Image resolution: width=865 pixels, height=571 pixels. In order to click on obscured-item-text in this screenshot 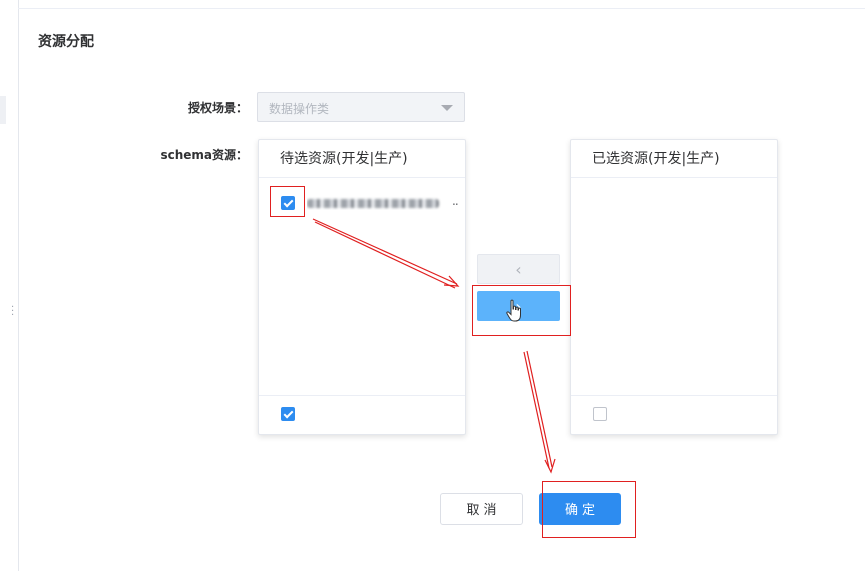, I will do `click(383, 203)`.